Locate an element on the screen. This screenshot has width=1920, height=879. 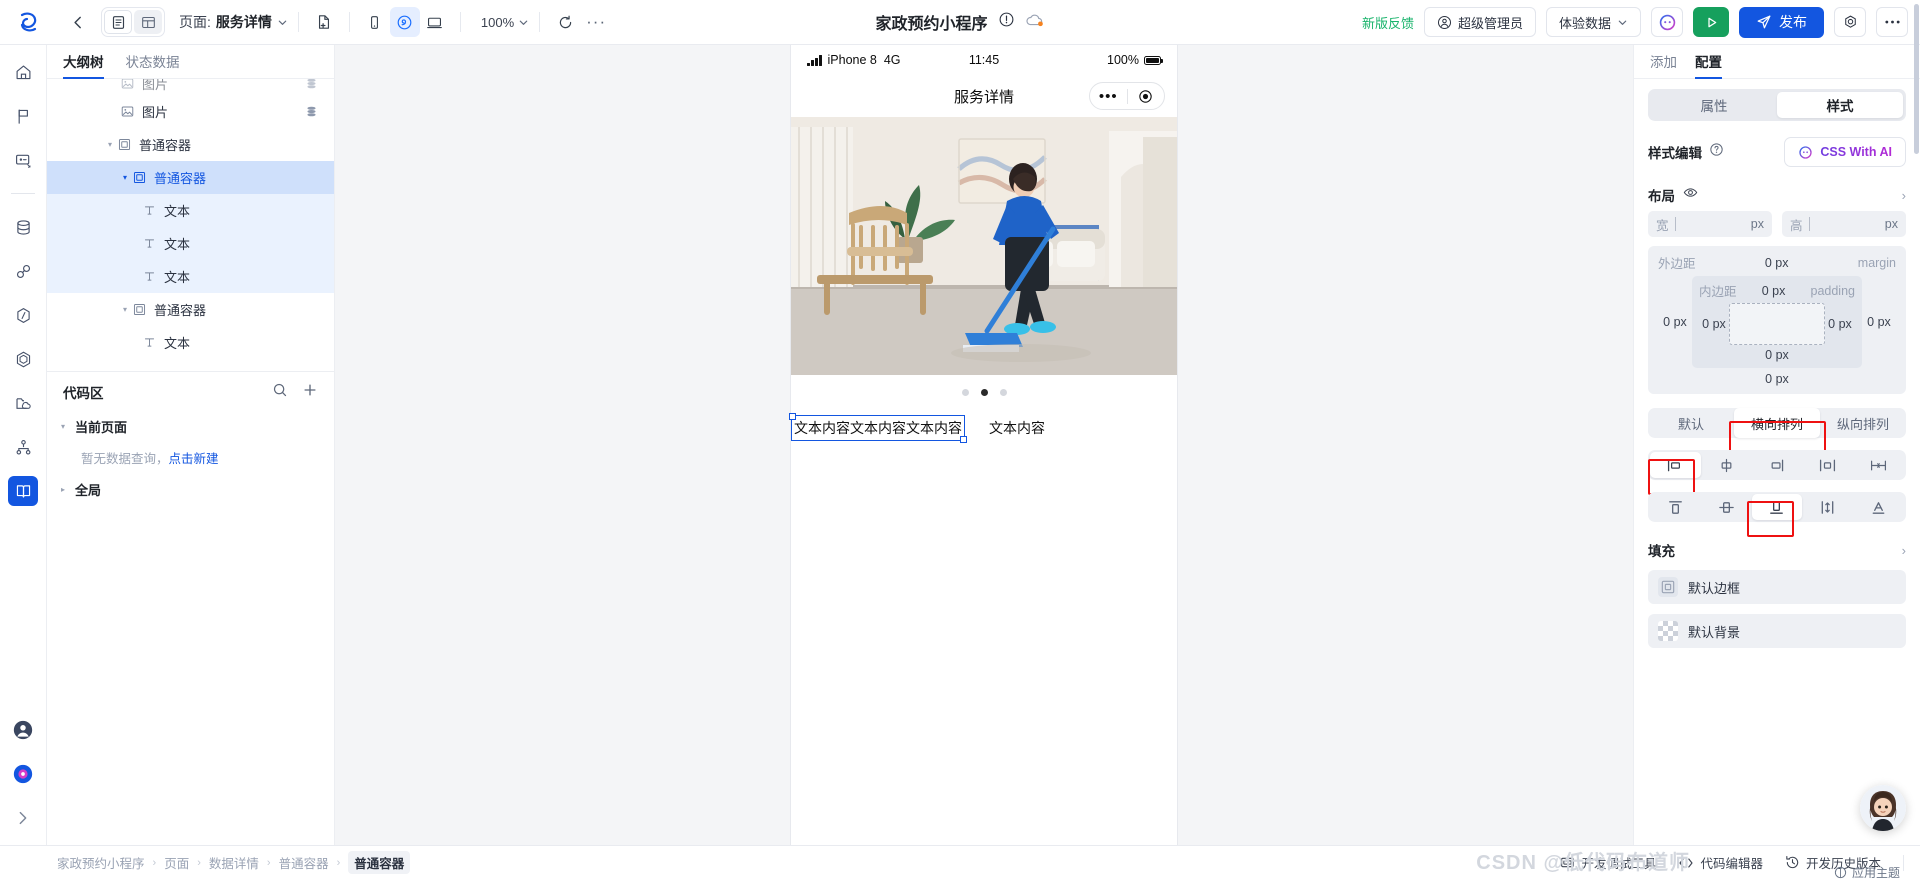
account-icon is located at coordinates (23, 730).